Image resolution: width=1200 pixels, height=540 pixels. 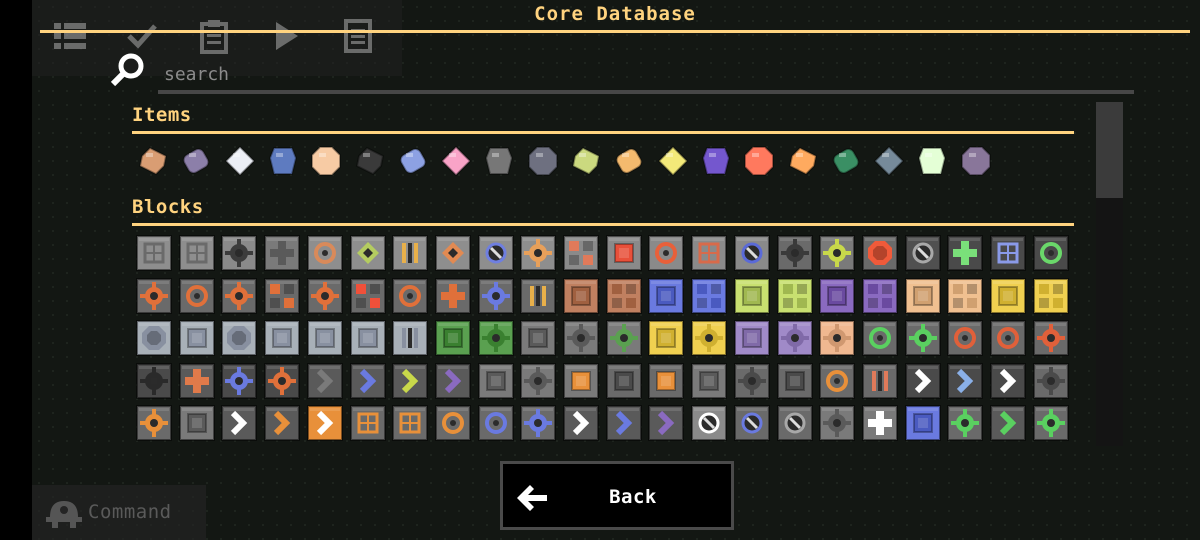 I want to click on carbide-icon, so click(x=976, y=161).